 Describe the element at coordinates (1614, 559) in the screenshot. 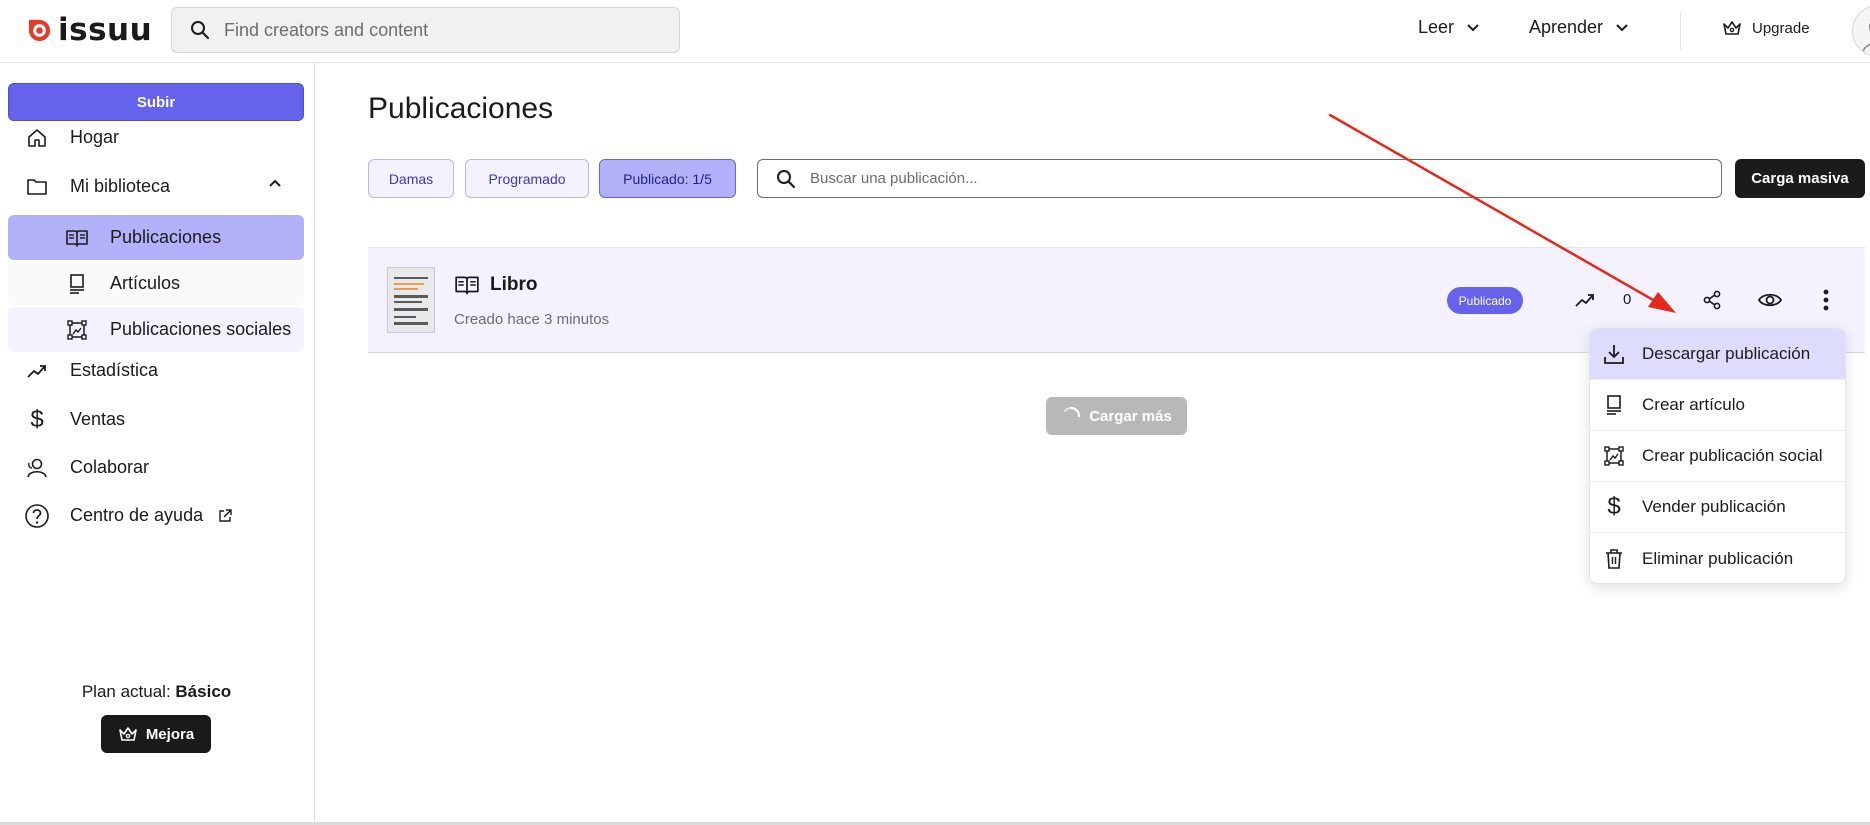

I see `trash-icon` at that location.